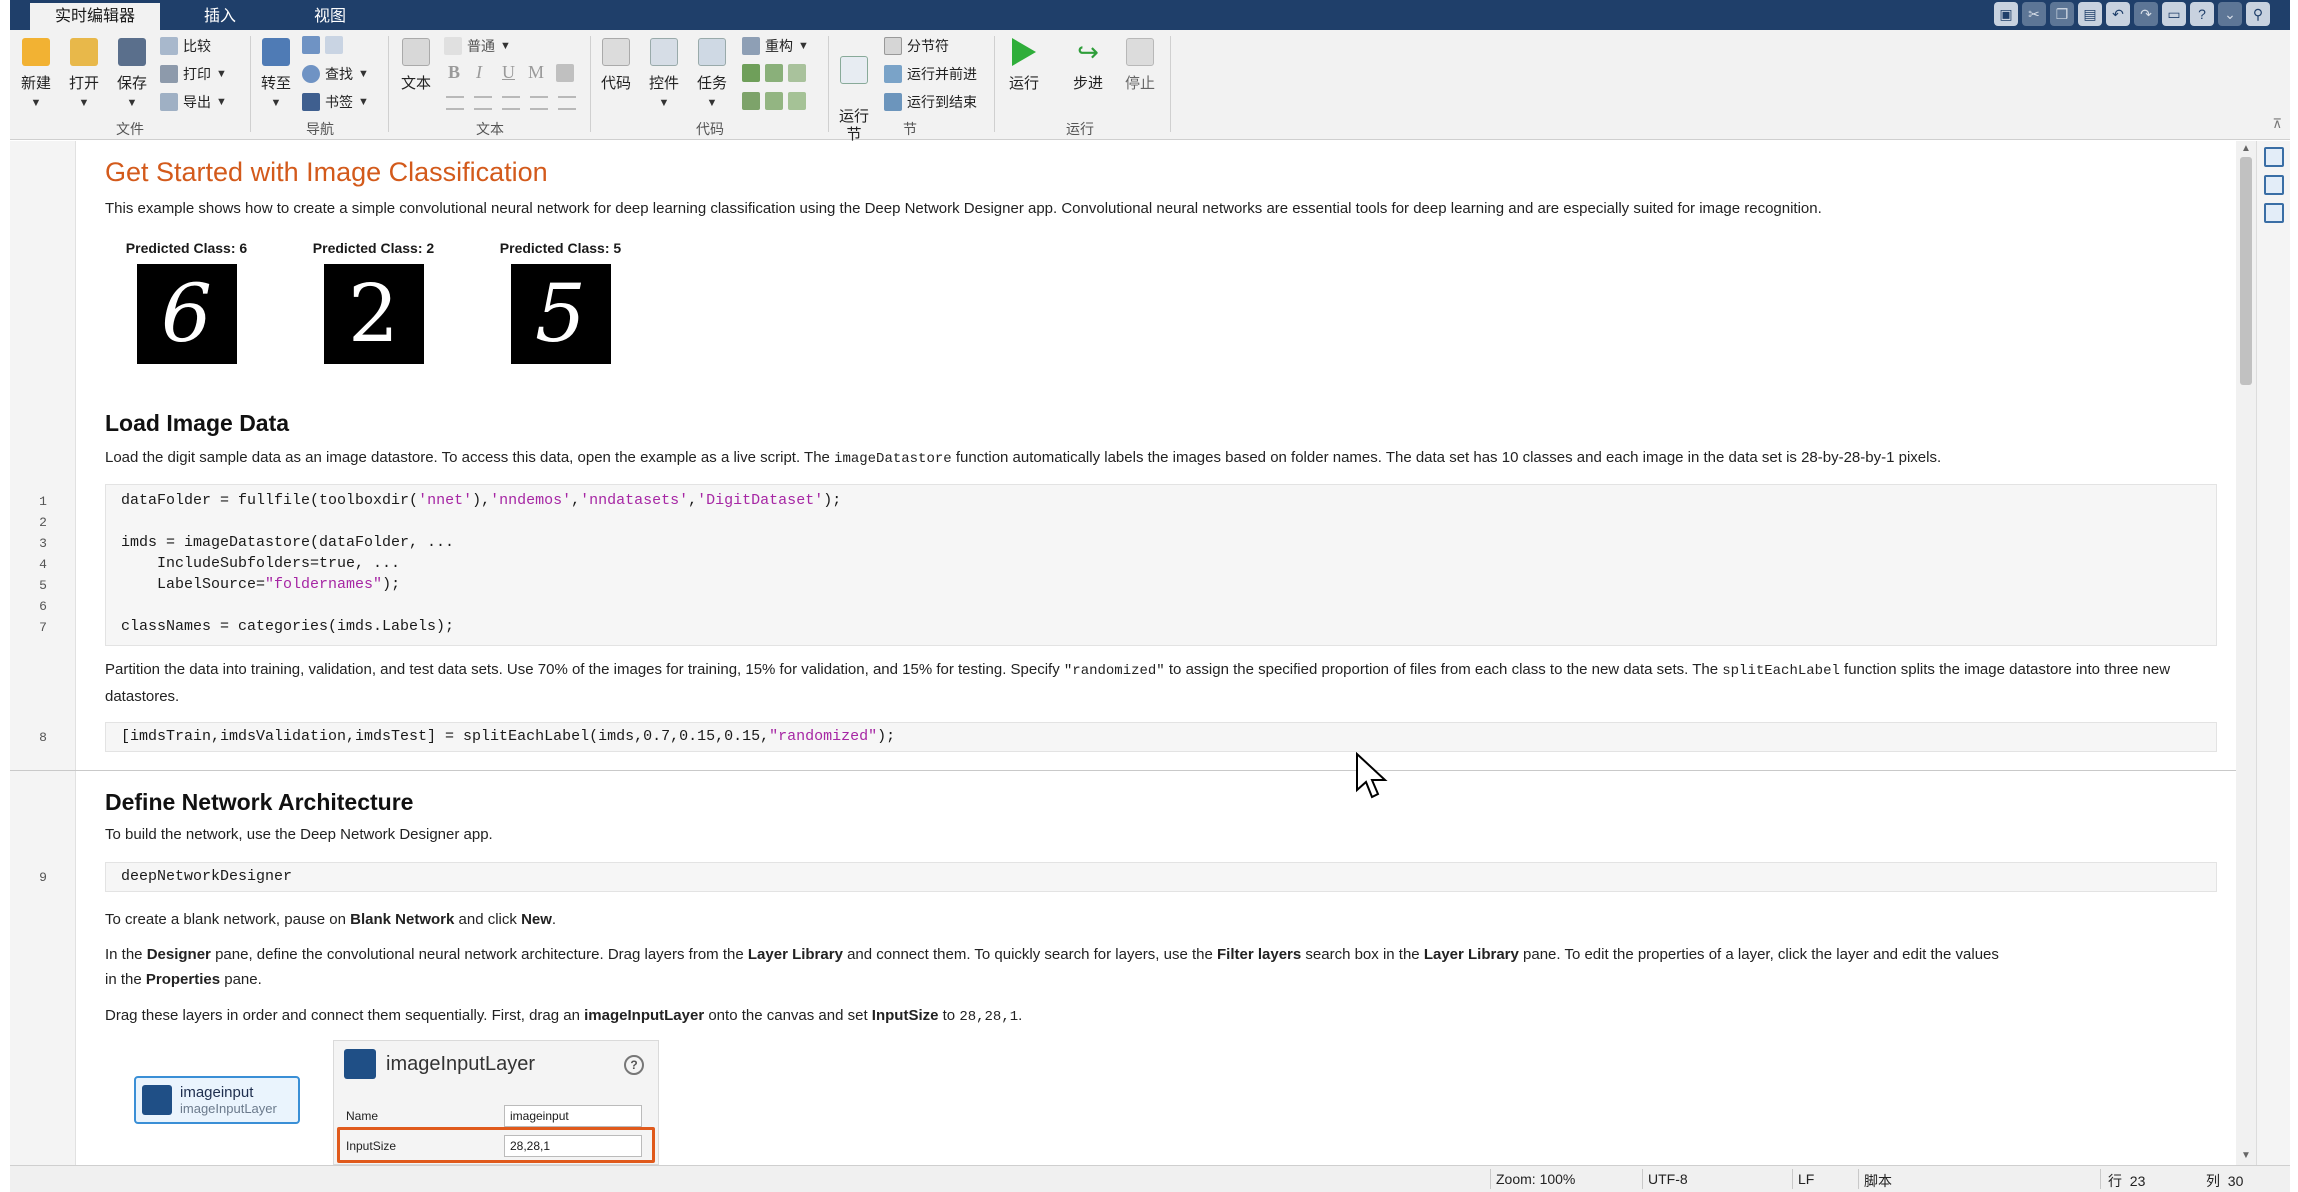 Image resolution: width=2298 pixels, height=1192 pixels. Describe the element at coordinates (287, 626) in the screenshot. I see `code-line: classNames = categories(imds.Labels);` at that location.